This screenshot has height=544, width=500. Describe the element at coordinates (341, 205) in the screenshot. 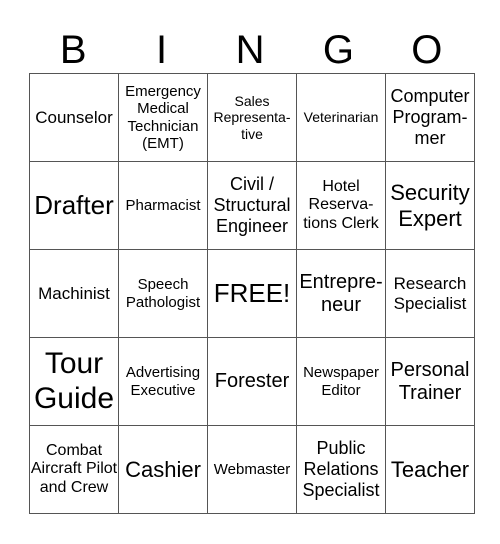

I see `bingo-cell: Hotel Reserva-tions Clerk` at that location.